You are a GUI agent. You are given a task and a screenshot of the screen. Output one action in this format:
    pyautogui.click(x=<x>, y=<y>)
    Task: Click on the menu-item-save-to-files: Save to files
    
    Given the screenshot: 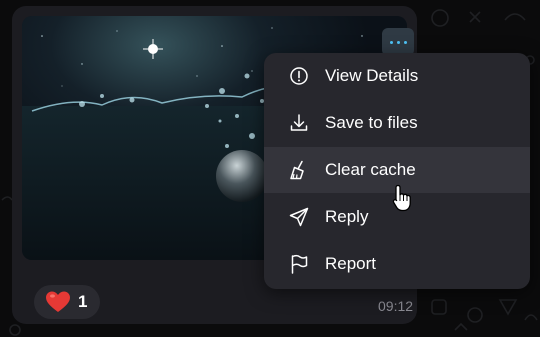 What is the action you would take?
    pyautogui.click(x=397, y=123)
    